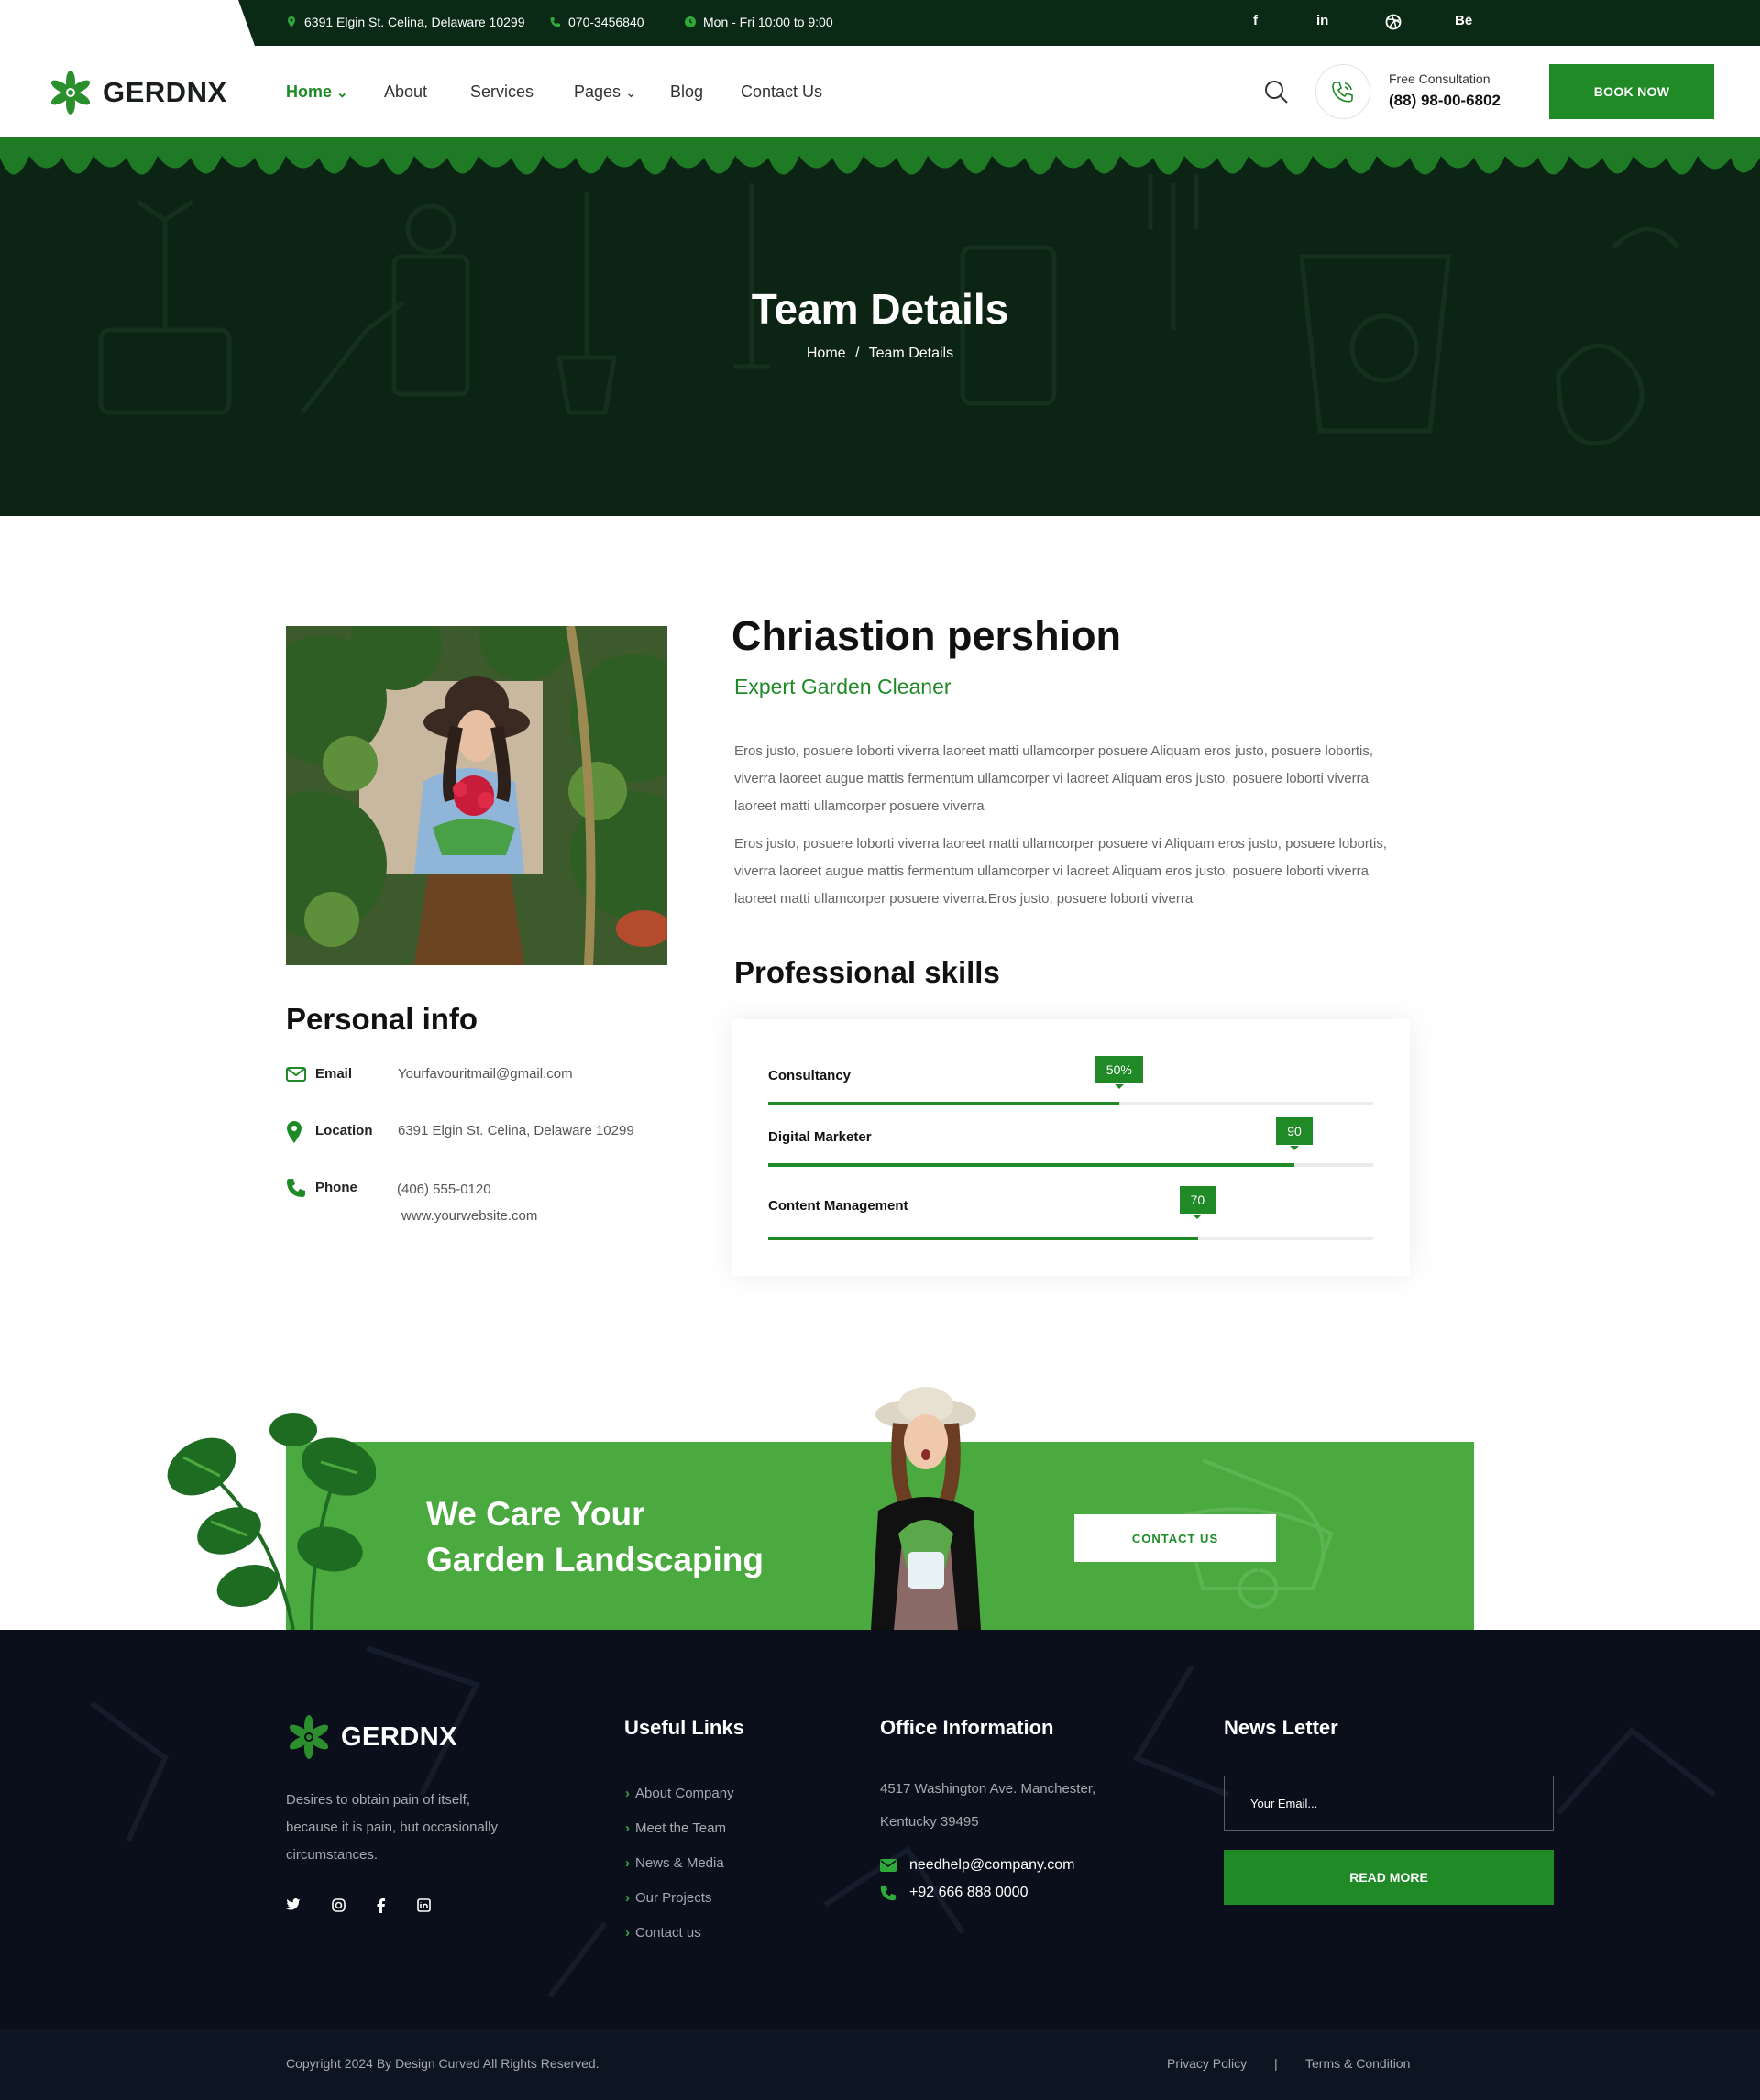 This screenshot has height=2100, width=1760. Describe the element at coordinates (867, 972) in the screenshot. I see `skills-title: Professional skills` at that location.